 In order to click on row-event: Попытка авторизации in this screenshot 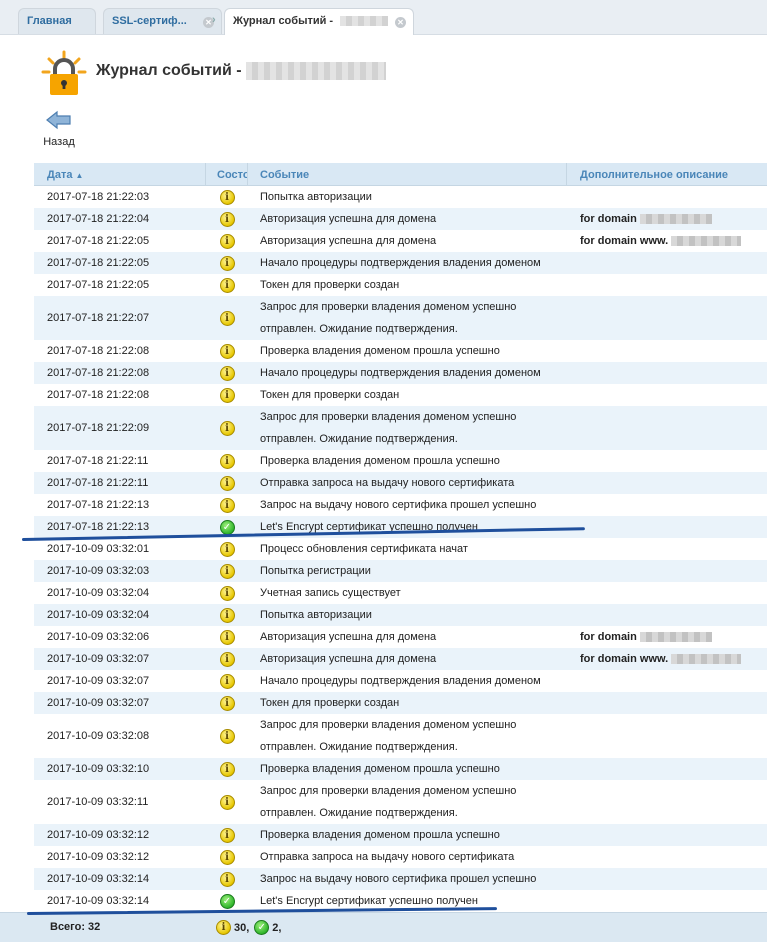, I will do `click(316, 197)`.